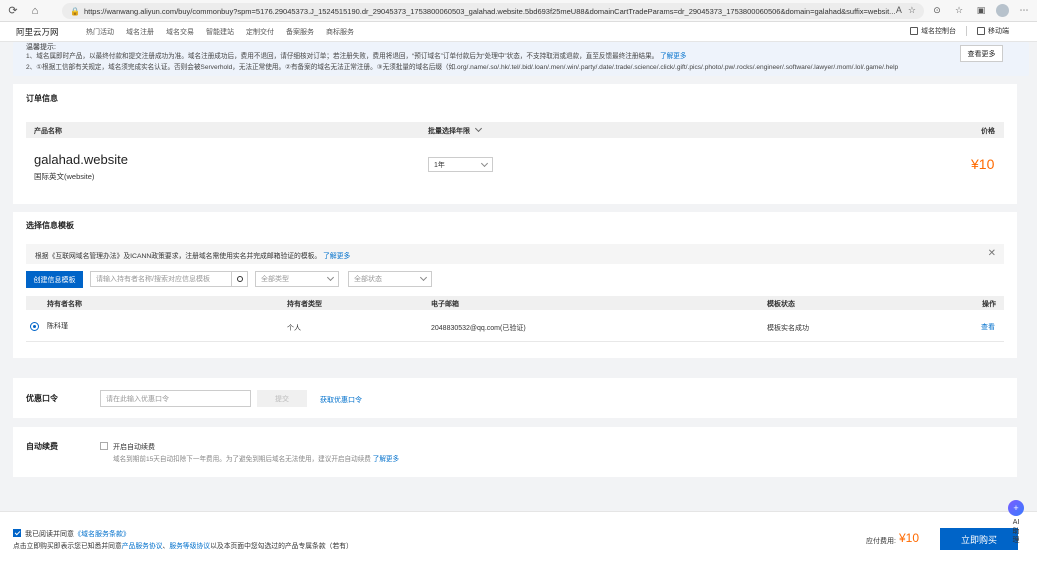 The width and height of the screenshot is (1037, 565). I want to click on ai-label-char-1: 助, so click(1016, 531).